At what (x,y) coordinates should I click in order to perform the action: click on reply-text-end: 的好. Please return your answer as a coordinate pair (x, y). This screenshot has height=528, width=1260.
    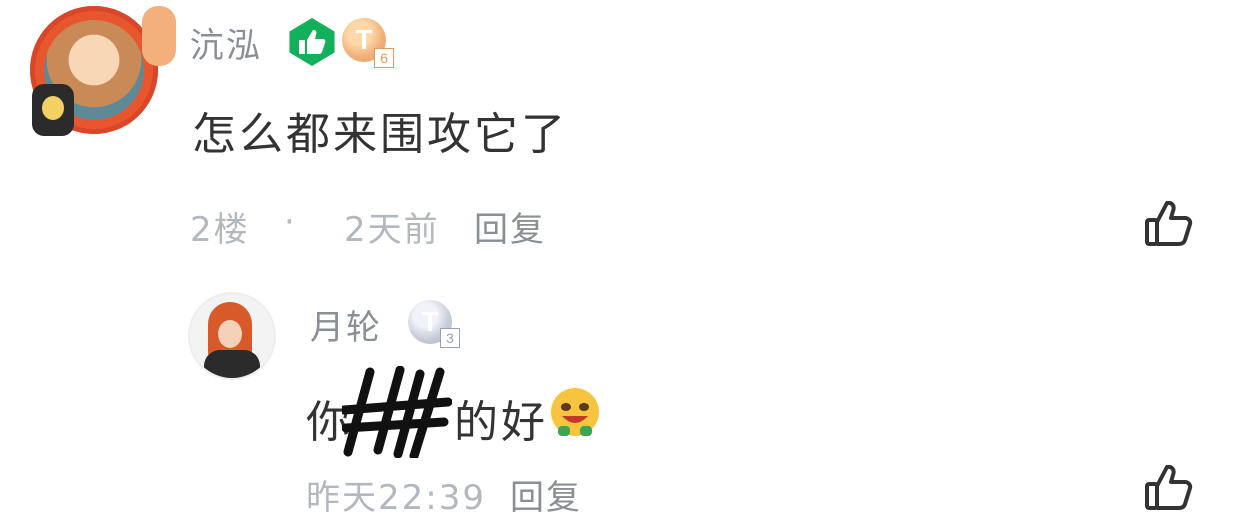
    Looking at the image, I should click on (501, 422).